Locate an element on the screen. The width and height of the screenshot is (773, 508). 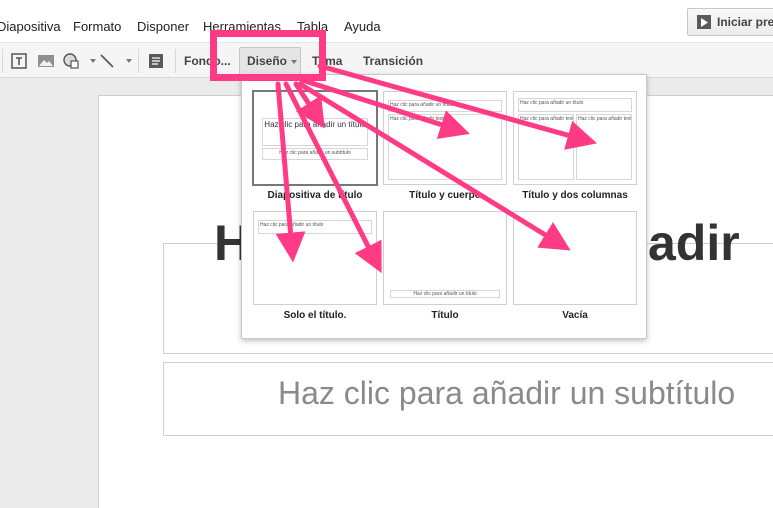
layout-caption: Haz clic para añadir un título is located at coordinates (445, 258).